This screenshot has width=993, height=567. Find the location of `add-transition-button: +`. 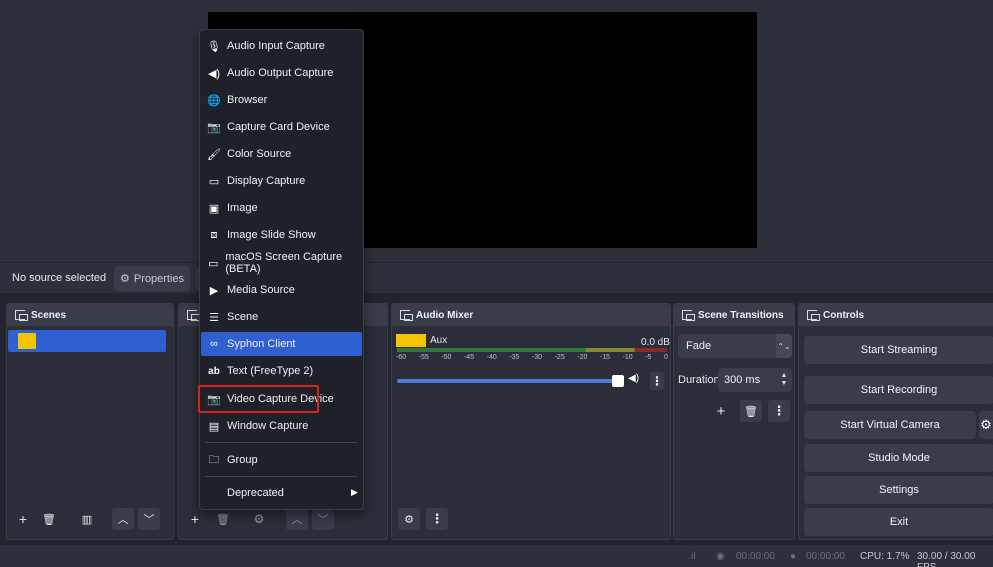

add-transition-button: + is located at coordinates (721, 411).